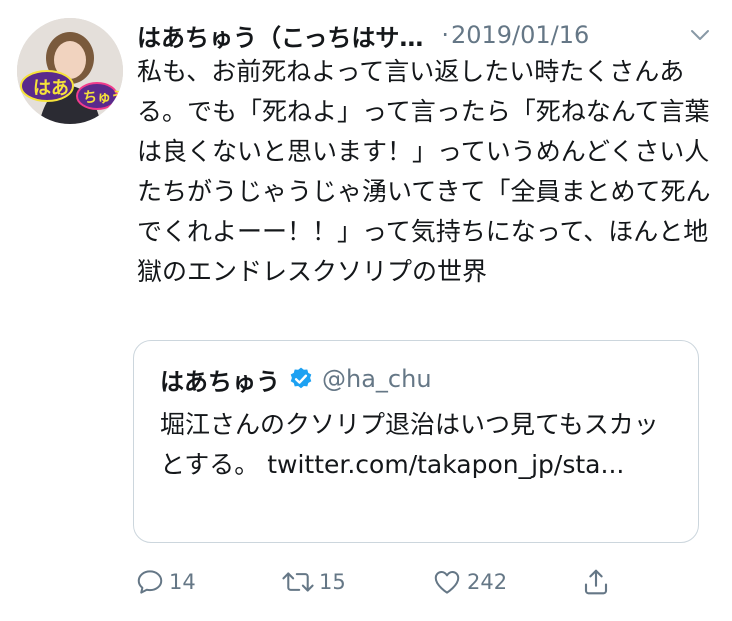 This screenshot has width=732, height=621. I want to click on like-button: 242, so click(469, 582).